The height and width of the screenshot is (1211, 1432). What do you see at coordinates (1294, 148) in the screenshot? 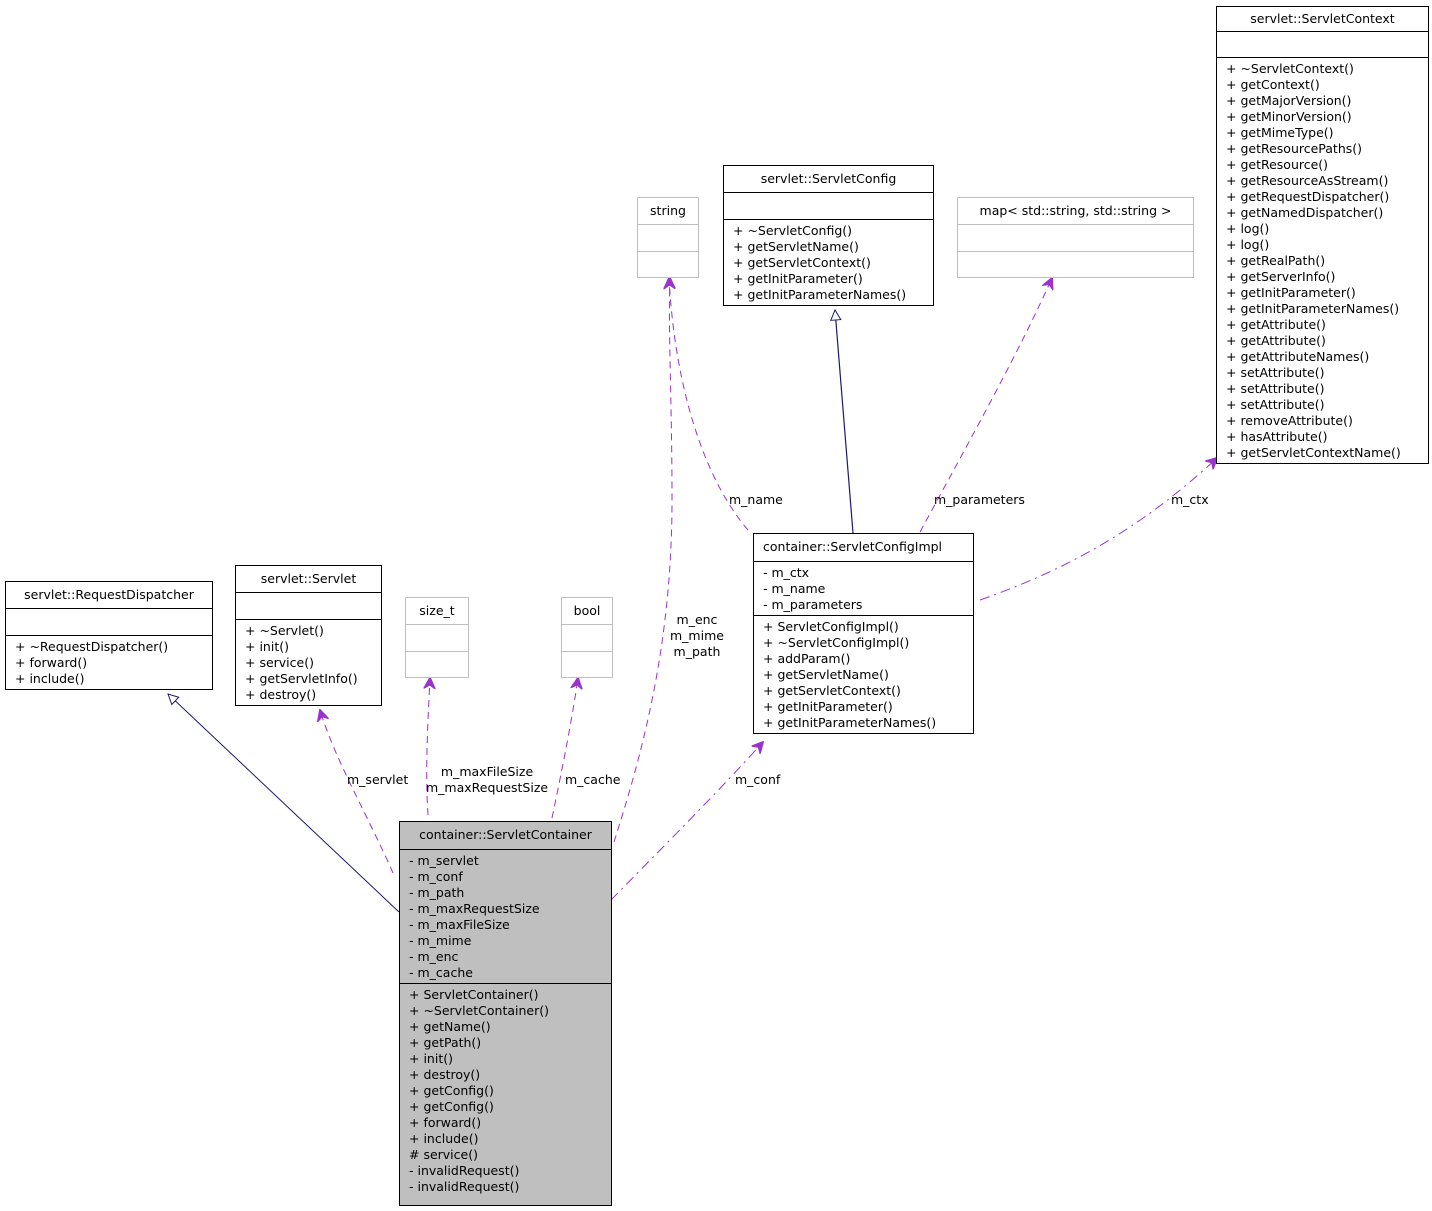
I see `method-item: + getResourcePaths()` at bounding box center [1294, 148].